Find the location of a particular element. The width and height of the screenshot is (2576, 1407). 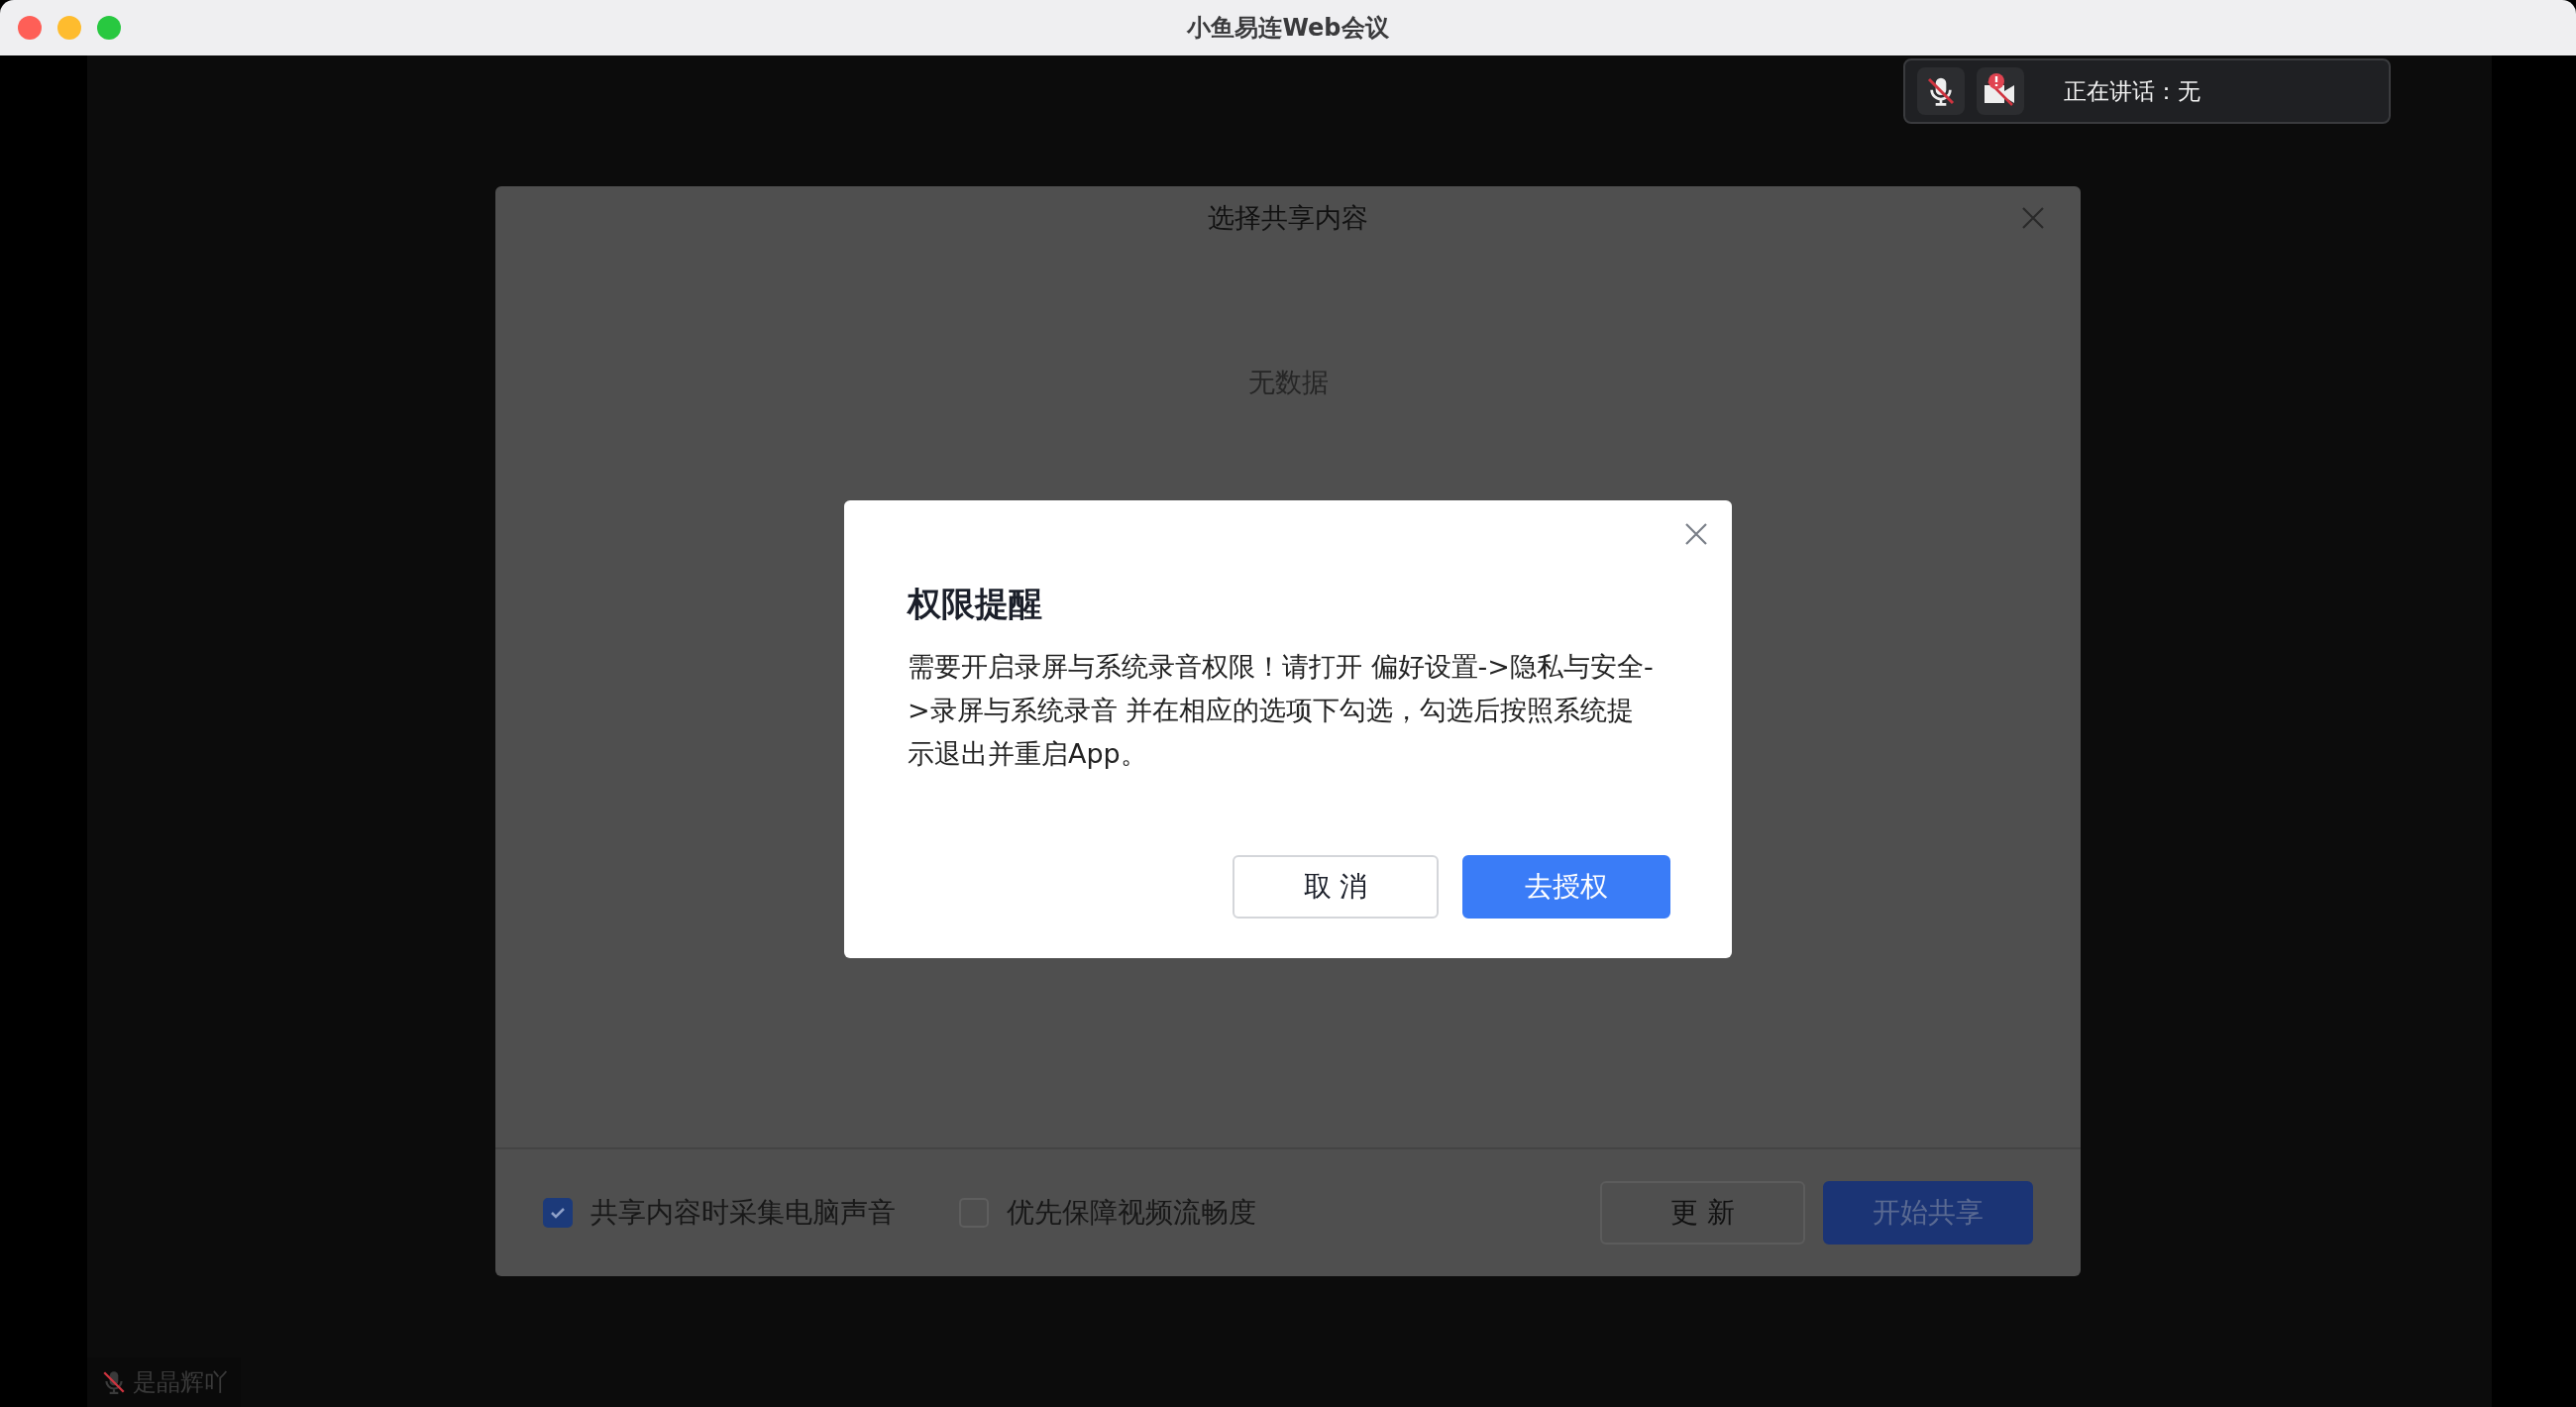

alert-message: 需要开启录屏与系统录音权限！请打开 偏好设置->隐私与安全->录屏与系统录音 并在相应的选项下勾选，勾选后按照系统提示退出并重启App。 is located at coordinates (1281, 710).